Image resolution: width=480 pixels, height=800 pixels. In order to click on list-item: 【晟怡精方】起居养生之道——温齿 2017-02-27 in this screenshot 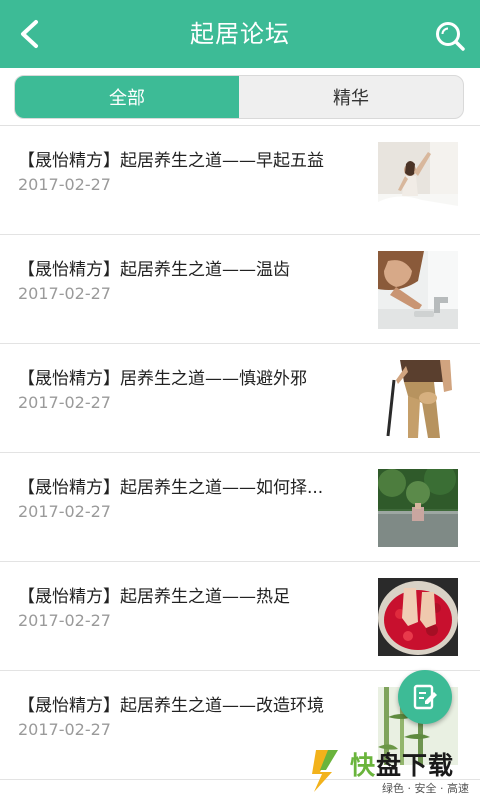, I will do `click(240, 289)`.